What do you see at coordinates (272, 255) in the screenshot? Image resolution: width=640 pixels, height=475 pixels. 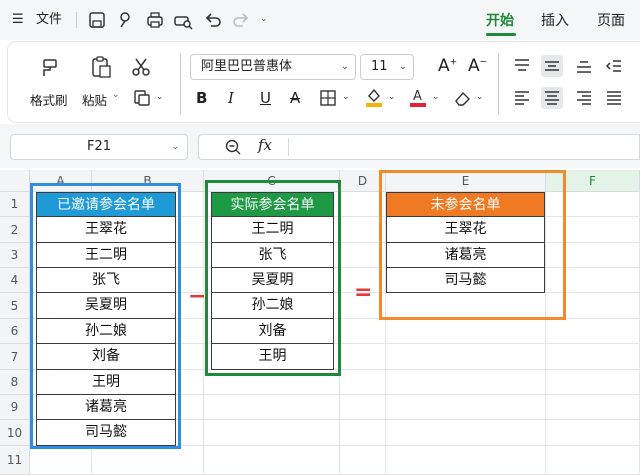 I see `attended-name-cell: 张飞` at bounding box center [272, 255].